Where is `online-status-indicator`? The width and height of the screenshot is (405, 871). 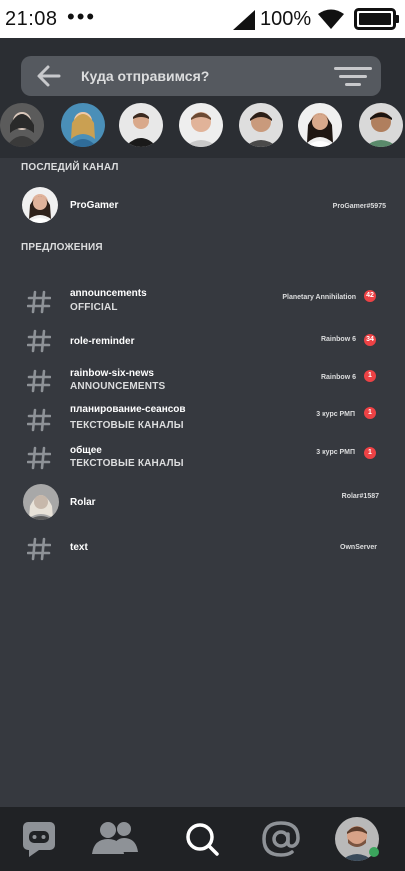 online-status-indicator is located at coordinates (374, 852).